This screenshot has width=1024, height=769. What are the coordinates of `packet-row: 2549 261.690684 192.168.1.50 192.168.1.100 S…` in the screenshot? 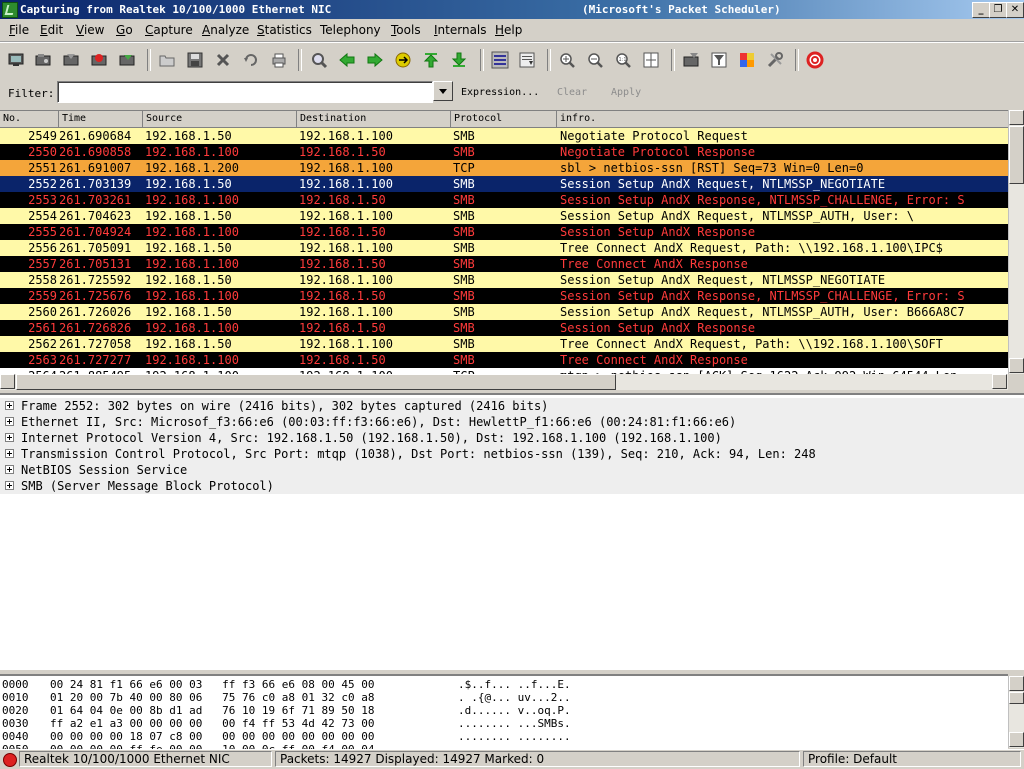 It's located at (504, 136).